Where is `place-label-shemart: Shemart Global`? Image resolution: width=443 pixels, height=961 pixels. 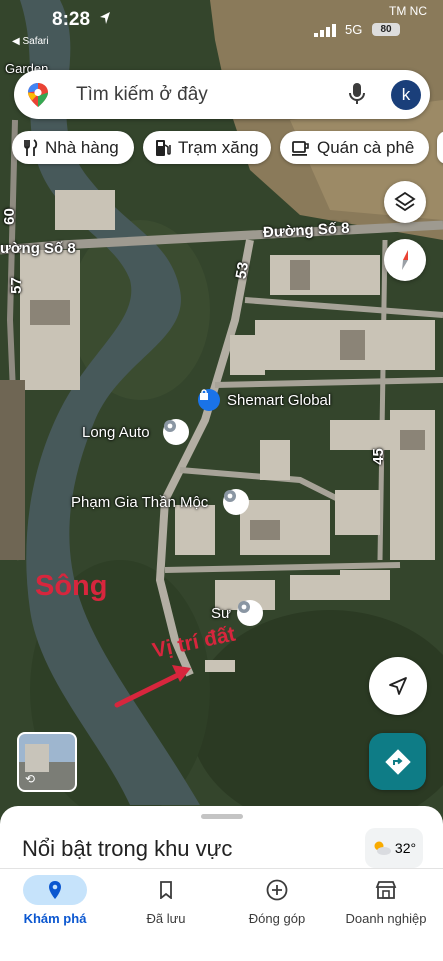 place-label-shemart: Shemart Global is located at coordinates (279, 400).